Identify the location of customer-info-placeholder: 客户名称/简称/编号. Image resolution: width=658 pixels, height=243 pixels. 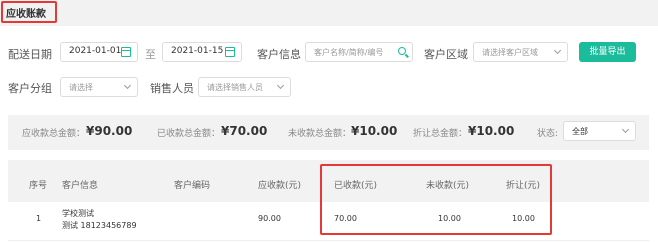
(349, 52).